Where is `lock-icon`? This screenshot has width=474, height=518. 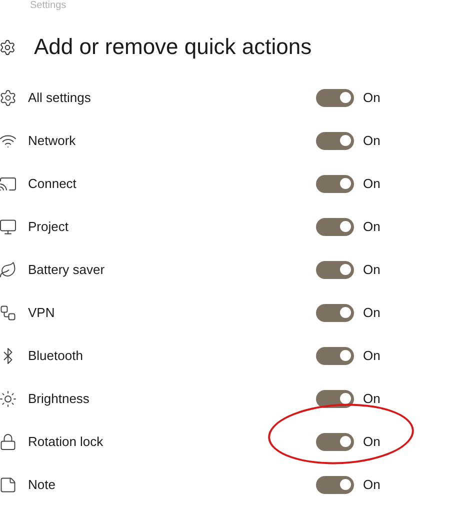 lock-icon is located at coordinates (8, 441).